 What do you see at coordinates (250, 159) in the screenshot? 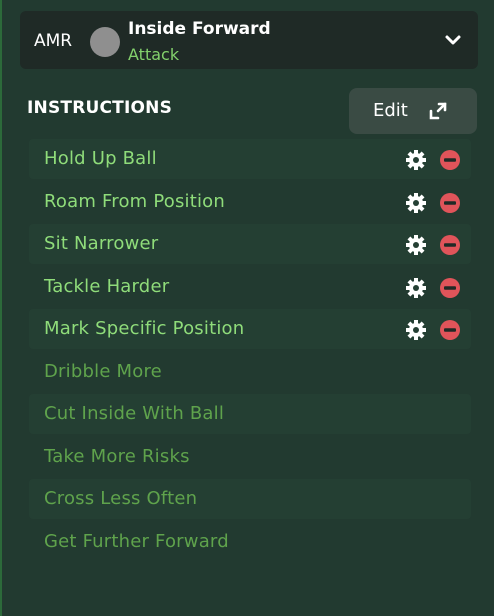
I see `instruction-row: Hold Up Ball` at bounding box center [250, 159].